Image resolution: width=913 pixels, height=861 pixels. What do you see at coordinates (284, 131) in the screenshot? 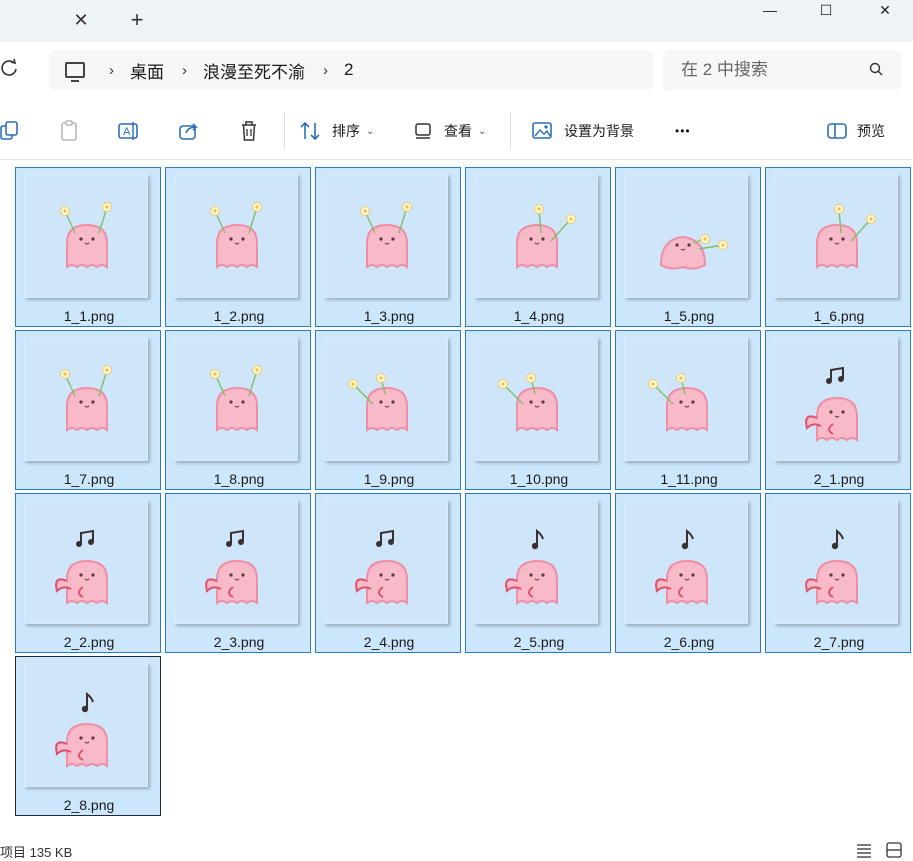
I see `toolbar-divider` at bounding box center [284, 131].